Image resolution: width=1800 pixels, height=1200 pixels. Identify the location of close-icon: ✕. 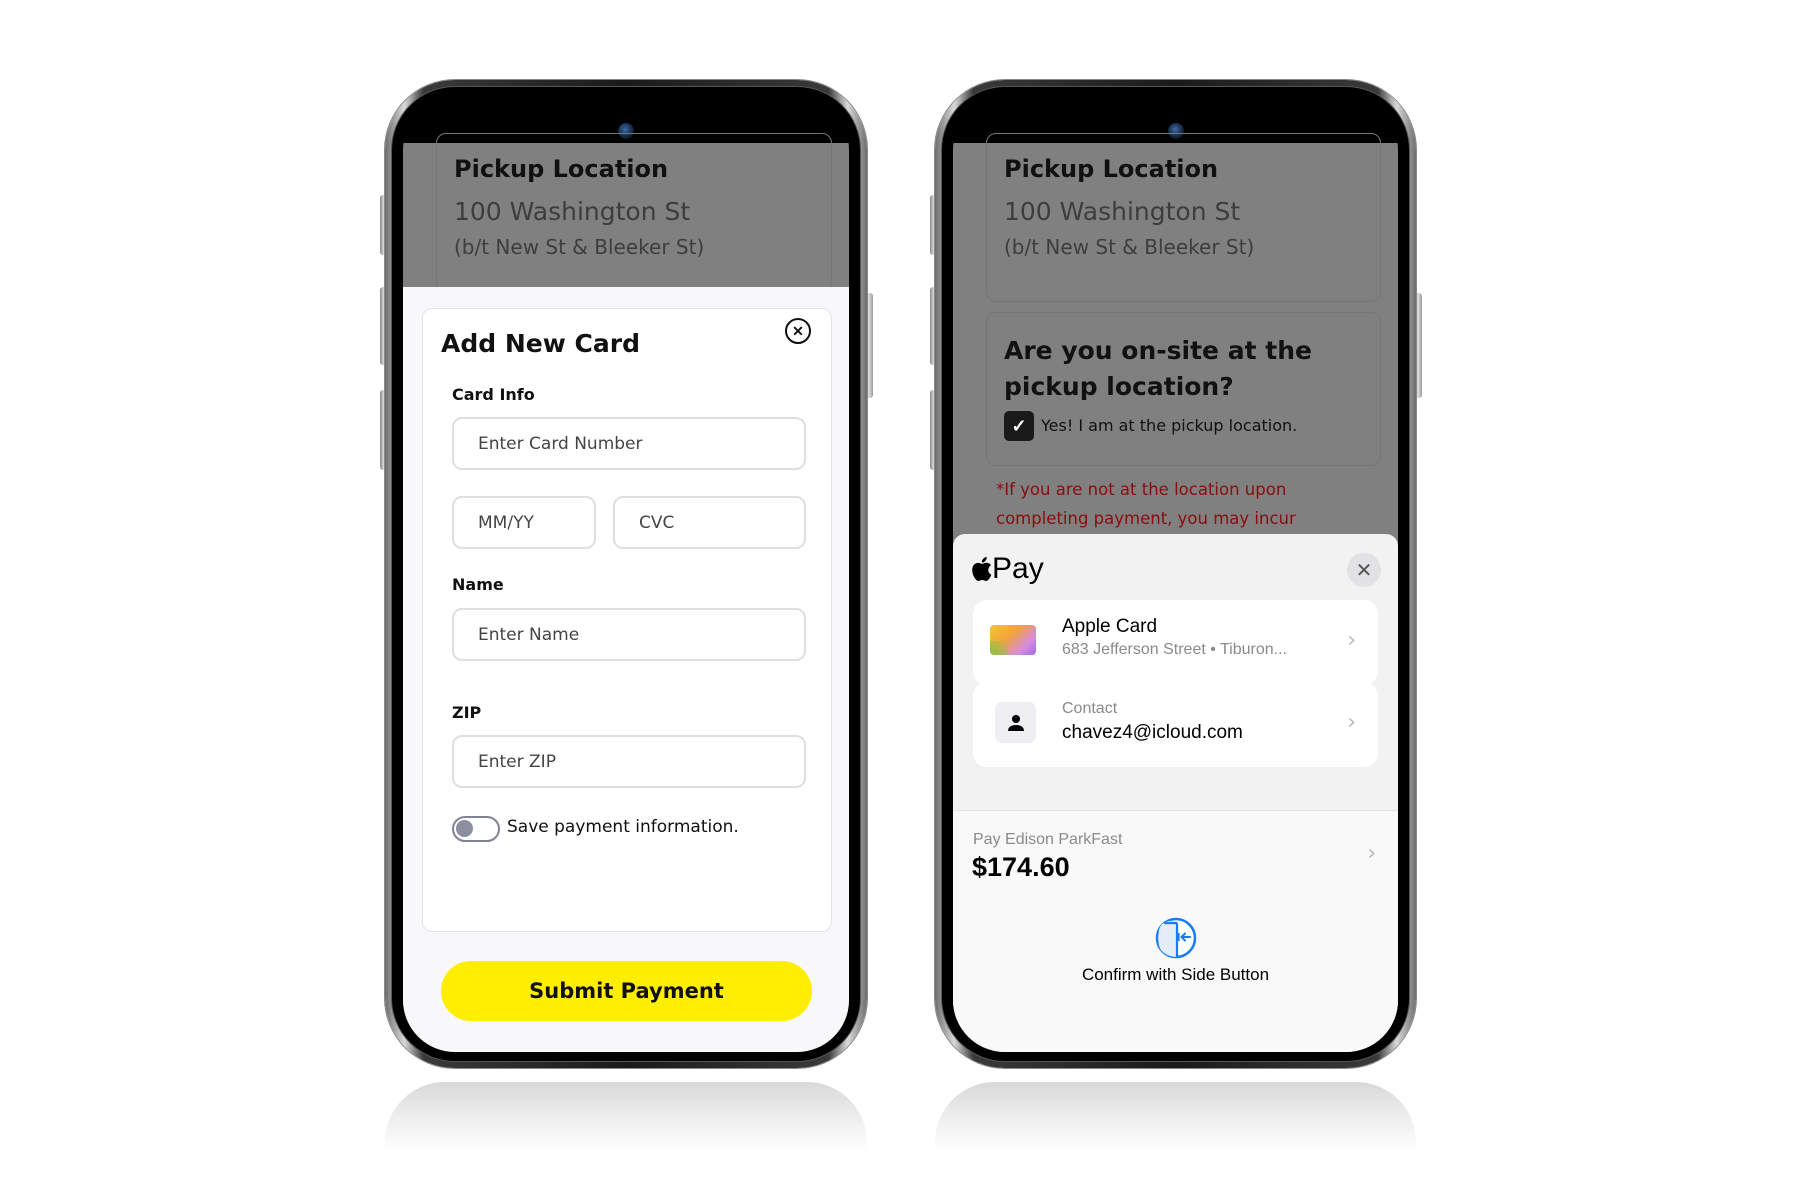
(1364, 570).